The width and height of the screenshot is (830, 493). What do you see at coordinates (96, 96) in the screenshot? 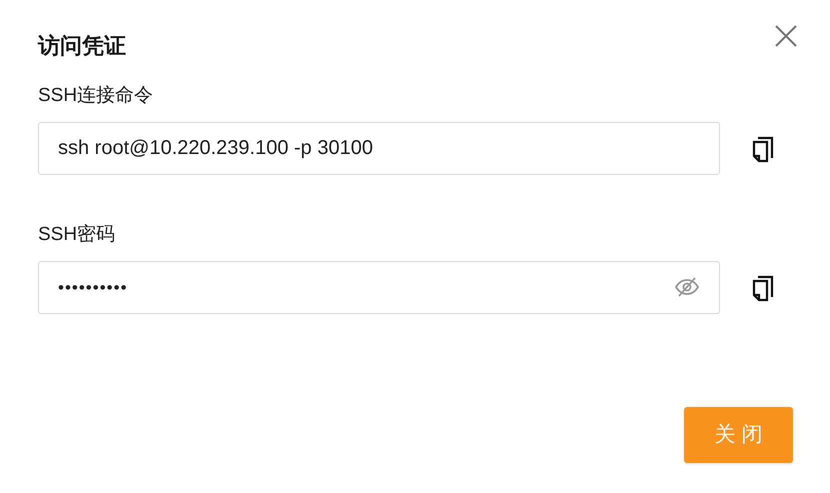
I see `field-label: SSH连接命令` at bounding box center [96, 96].